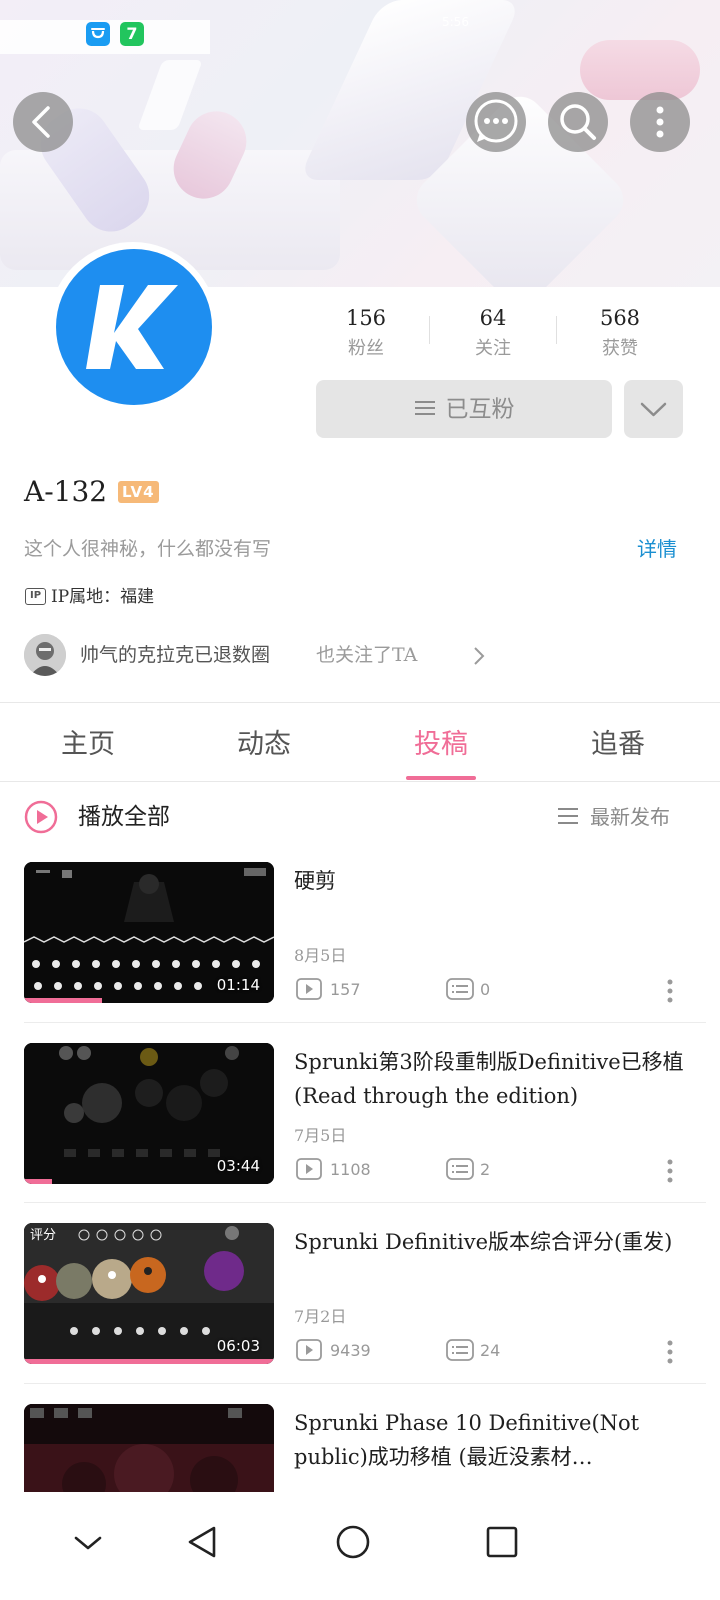  Describe the element at coordinates (41, 817) in the screenshot. I see `play-circle-icon` at that location.